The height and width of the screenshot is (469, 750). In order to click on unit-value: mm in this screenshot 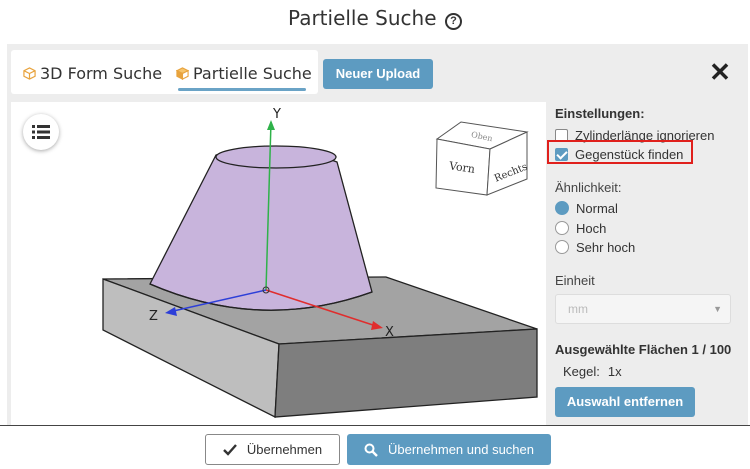, I will do `click(578, 309)`.